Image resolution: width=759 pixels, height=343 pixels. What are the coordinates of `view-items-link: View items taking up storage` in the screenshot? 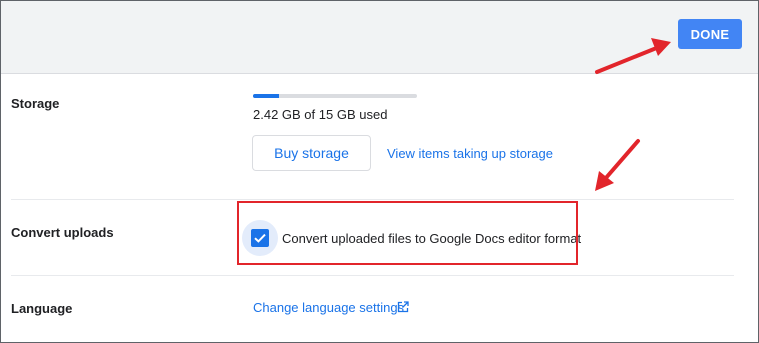 It's located at (470, 153).